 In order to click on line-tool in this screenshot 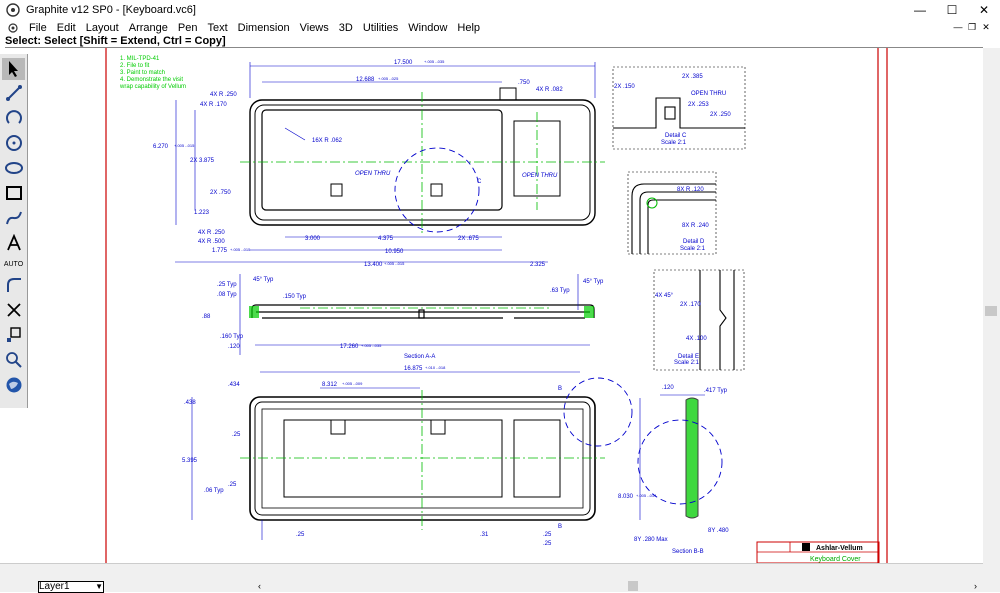, I will do `click(13, 93)`.